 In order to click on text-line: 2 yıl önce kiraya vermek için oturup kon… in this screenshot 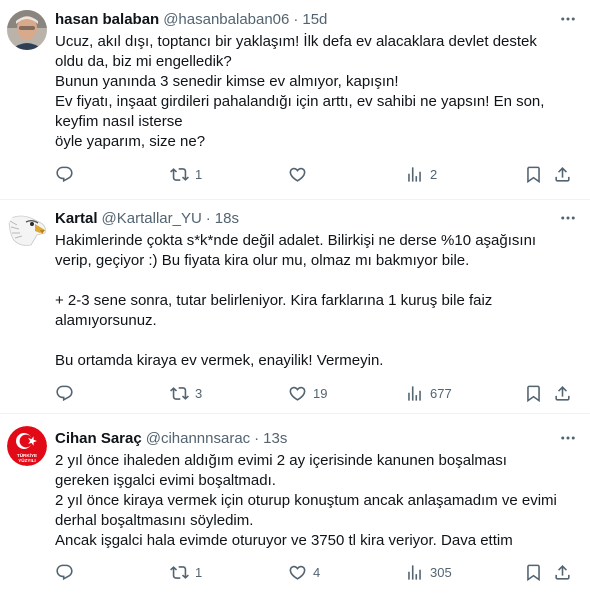, I will do `click(306, 500)`.